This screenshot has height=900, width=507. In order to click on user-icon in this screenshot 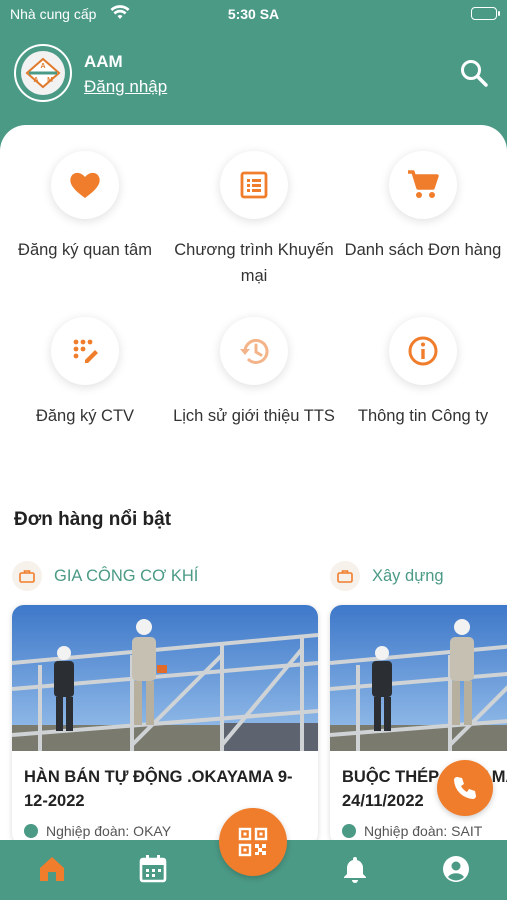, I will do `click(456, 869)`.